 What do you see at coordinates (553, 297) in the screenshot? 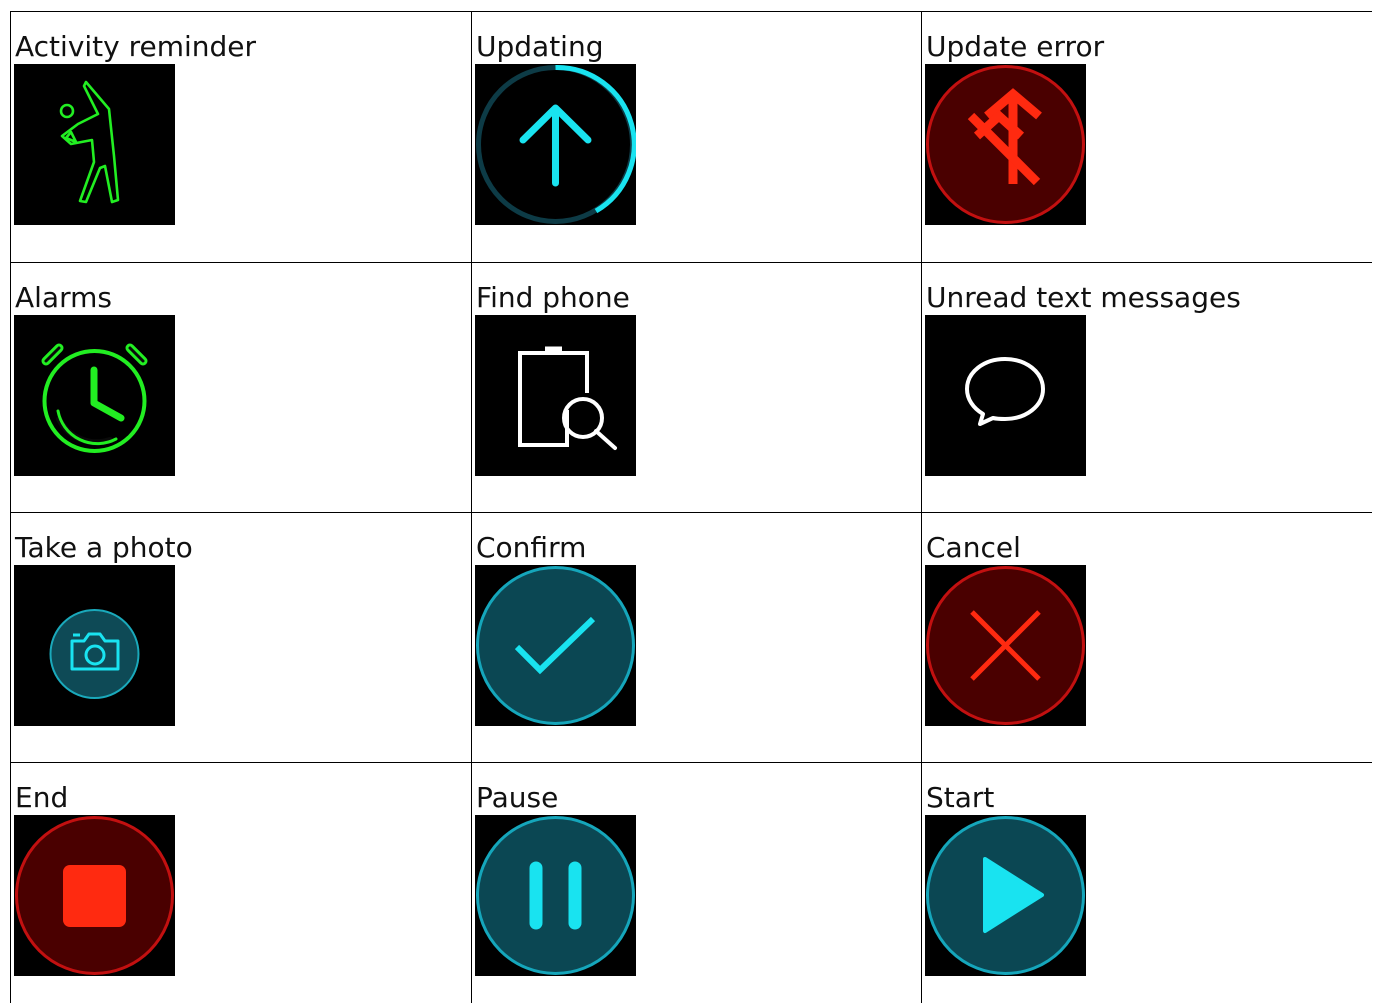
I see `cell-label: Find phone` at bounding box center [553, 297].